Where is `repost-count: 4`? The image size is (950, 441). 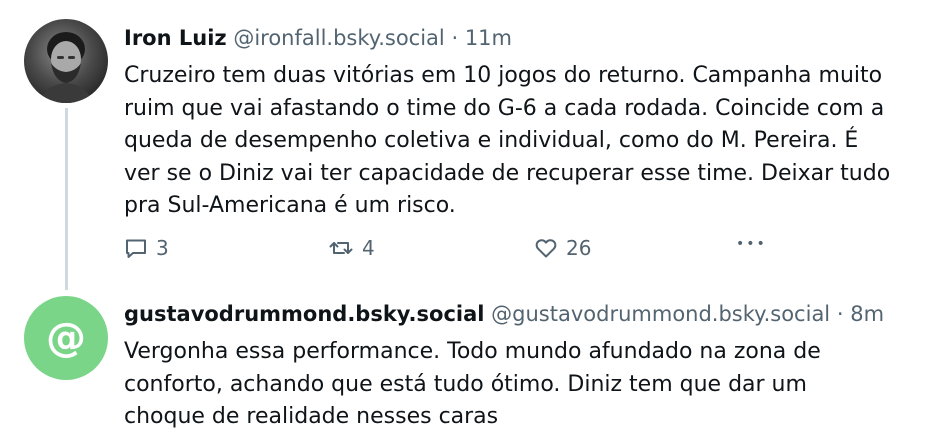 repost-count: 4 is located at coordinates (368, 248).